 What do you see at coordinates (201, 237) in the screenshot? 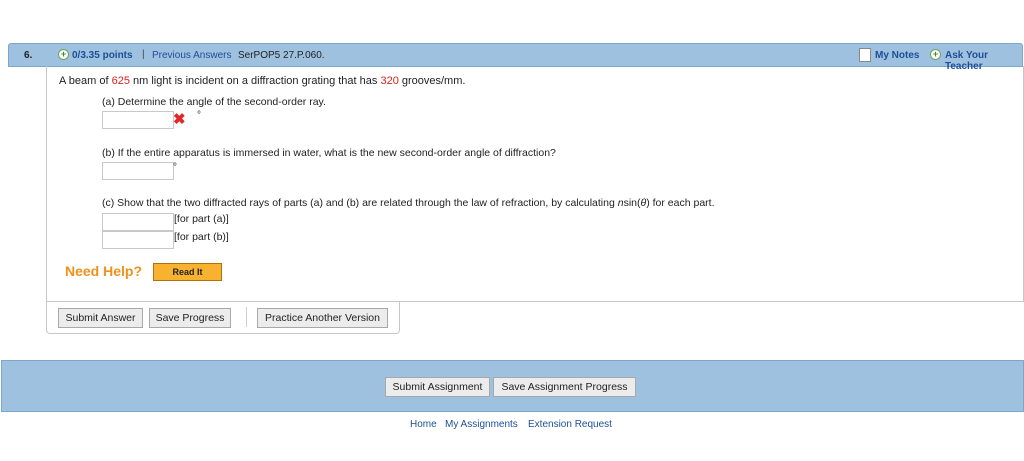
I see `part-c-b-label: [for part (b)]` at bounding box center [201, 237].